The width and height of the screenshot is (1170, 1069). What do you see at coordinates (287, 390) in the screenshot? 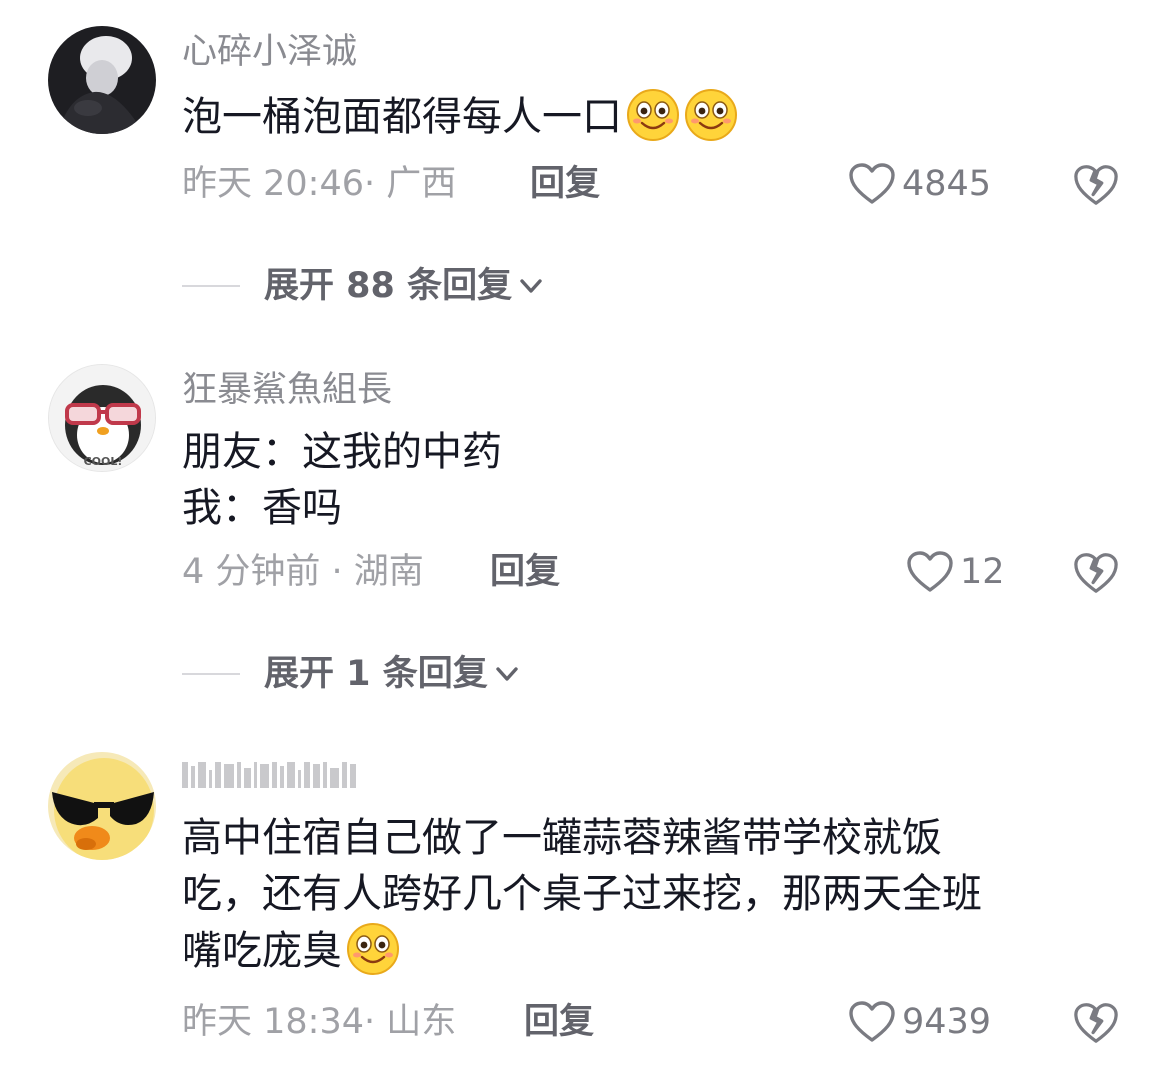
I see `comment-username: 狂暴鯊魚組長` at bounding box center [287, 390].